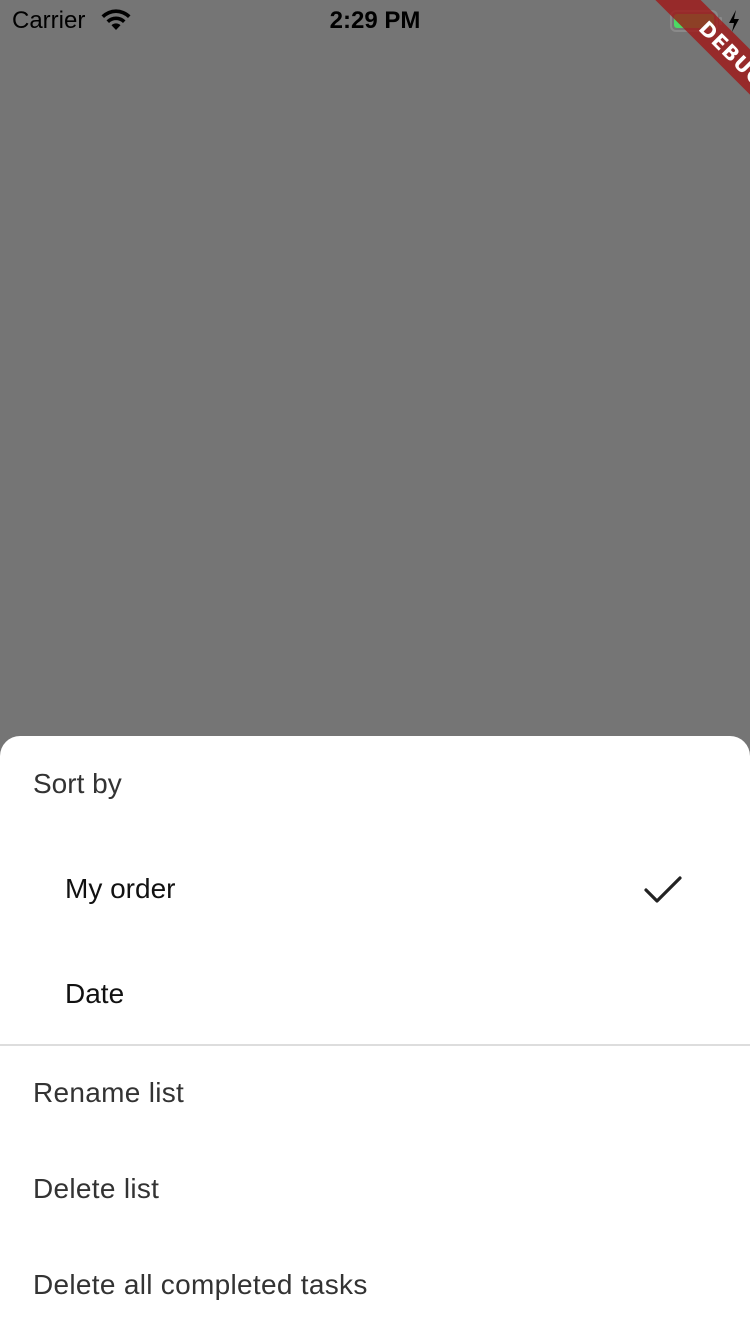 Image resolution: width=750 pixels, height=1334 pixels. What do you see at coordinates (375, 1094) in the screenshot?
I see `rename-list-action: Rename list` at bounding box center [375, 1094].